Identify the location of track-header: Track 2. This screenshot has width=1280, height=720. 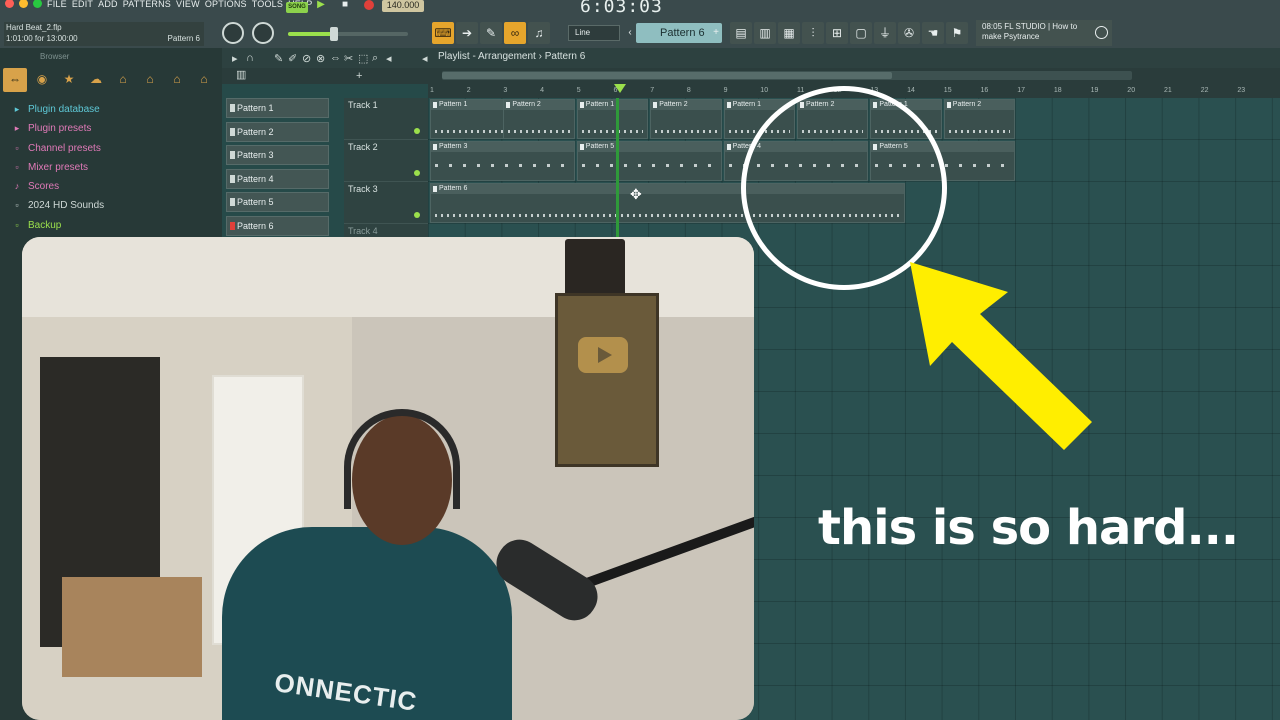
(386, 161).